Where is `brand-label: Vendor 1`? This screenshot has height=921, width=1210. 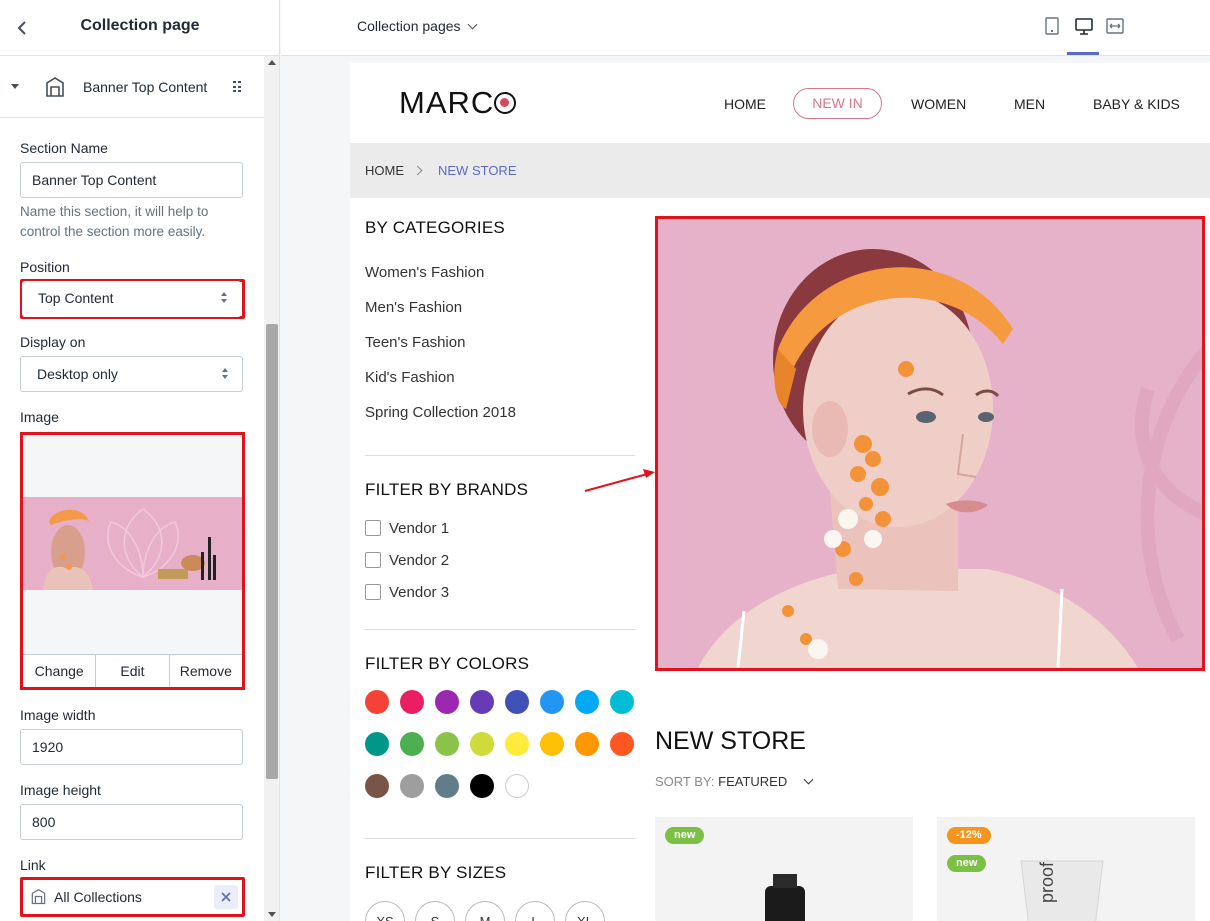
brand-label: Vendor 1 is located at coordinates (419, 528).